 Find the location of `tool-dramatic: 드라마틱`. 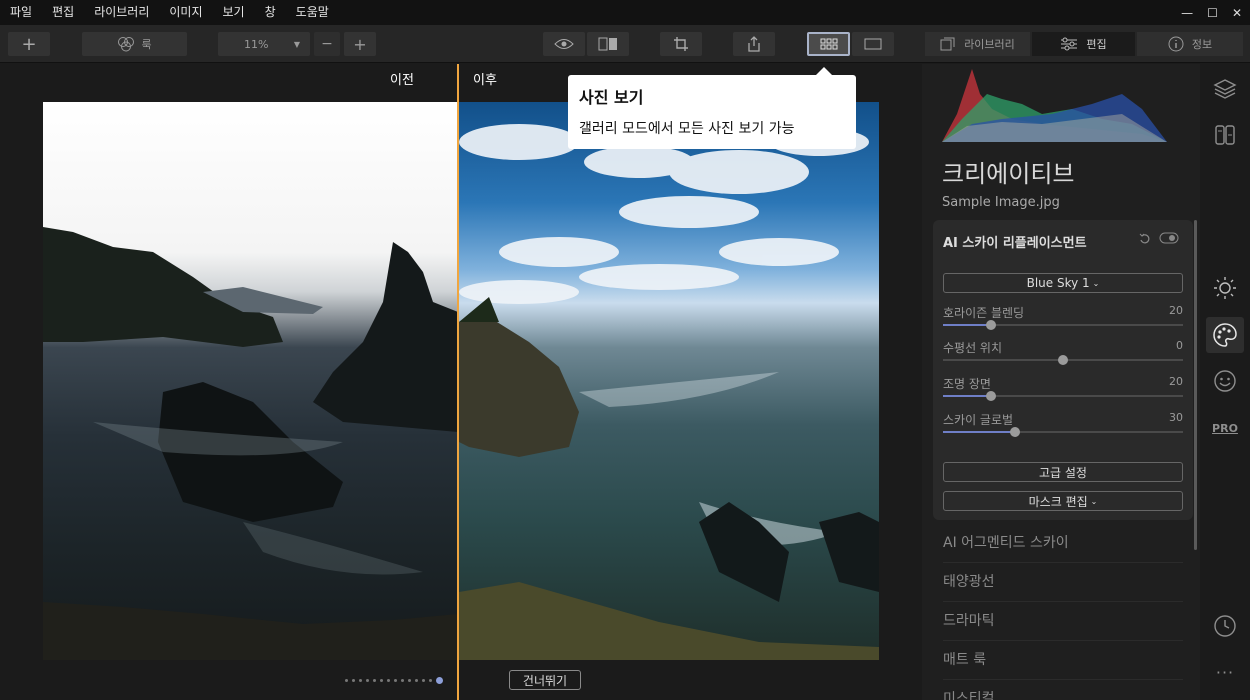

tool-dramatic: 드라마틱 is located at coordinates (1063, 621).